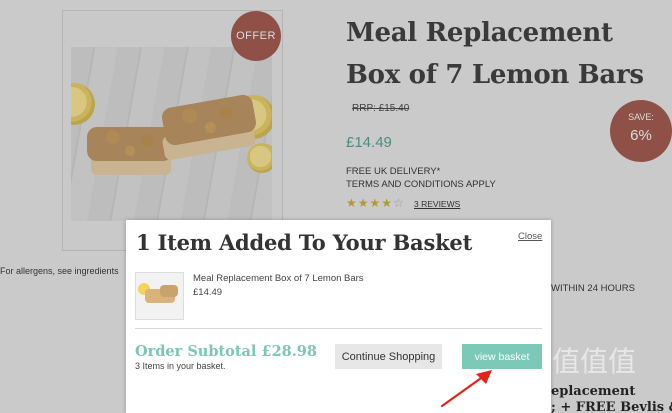  I want to click on order-subtotal: Order Subtotal £28.98, so click(226, 351).